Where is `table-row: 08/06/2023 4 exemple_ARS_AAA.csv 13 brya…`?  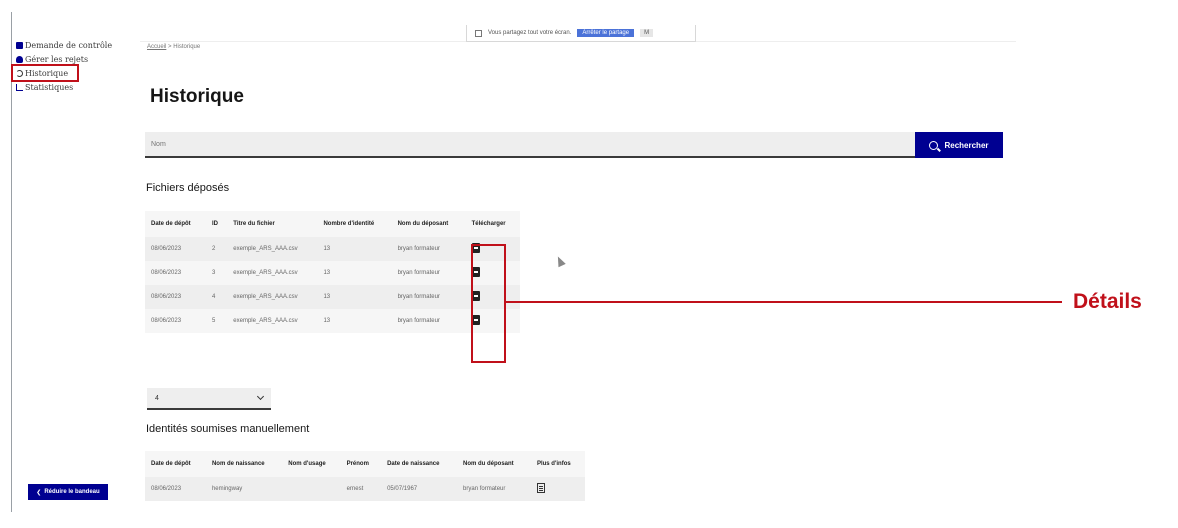
table-row: 08/06/2023 4 exemple_ARS_AAA.csv 13 brya… is located at coordinates (332, 297).